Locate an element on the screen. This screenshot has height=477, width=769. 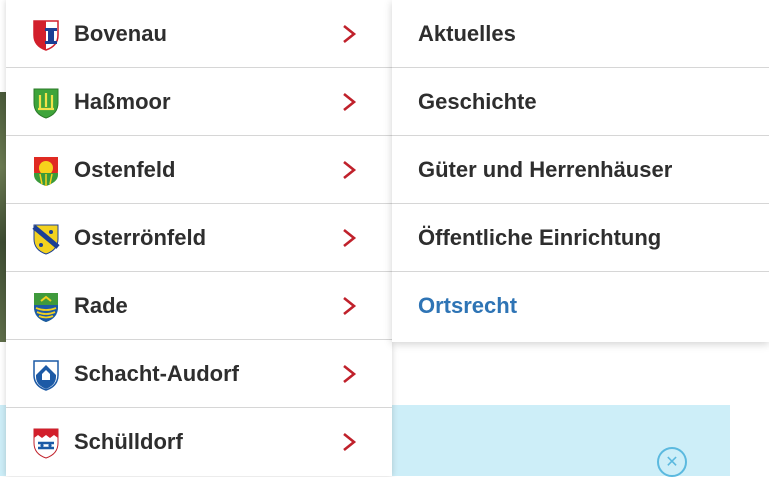
submenu-item-ortsrecht: Ortsrecht is located at coordinates (580, 307).